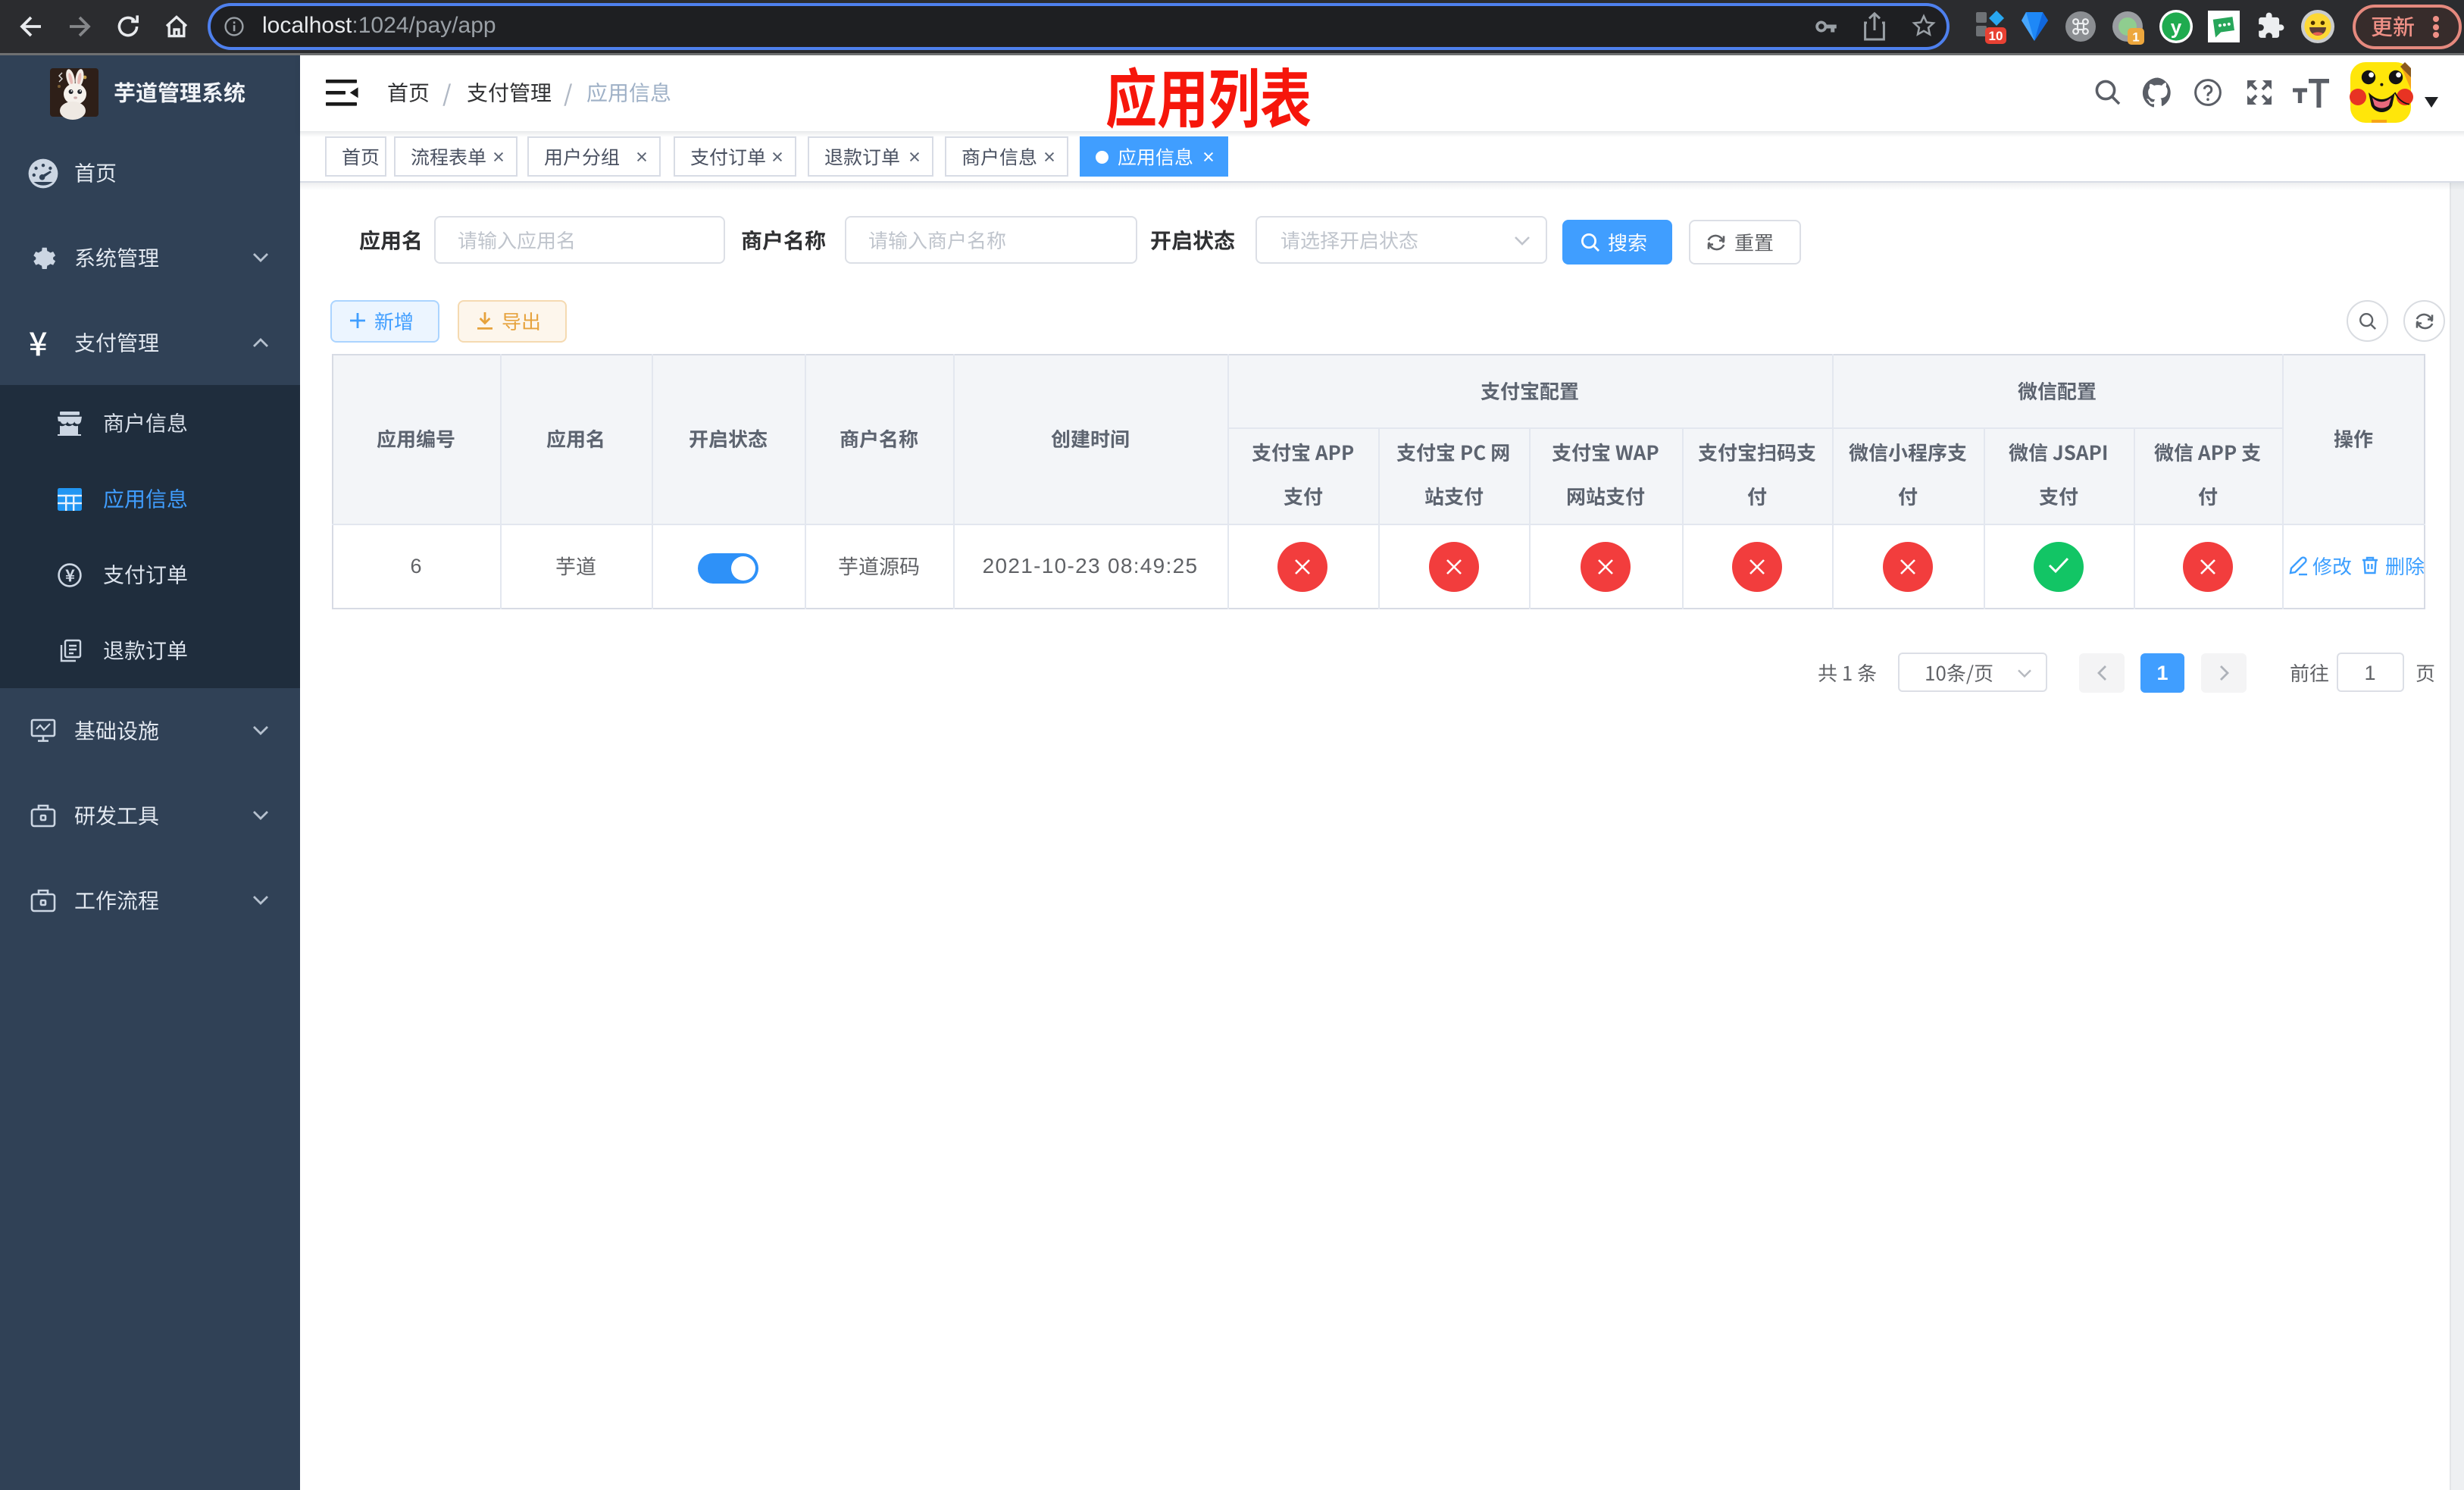 Image resolution: width=2464 pixels, height=1490 pixels. Describe the element at coordinates (2135, 37) in the screenshot. I see `svg-text: 1` at that location.